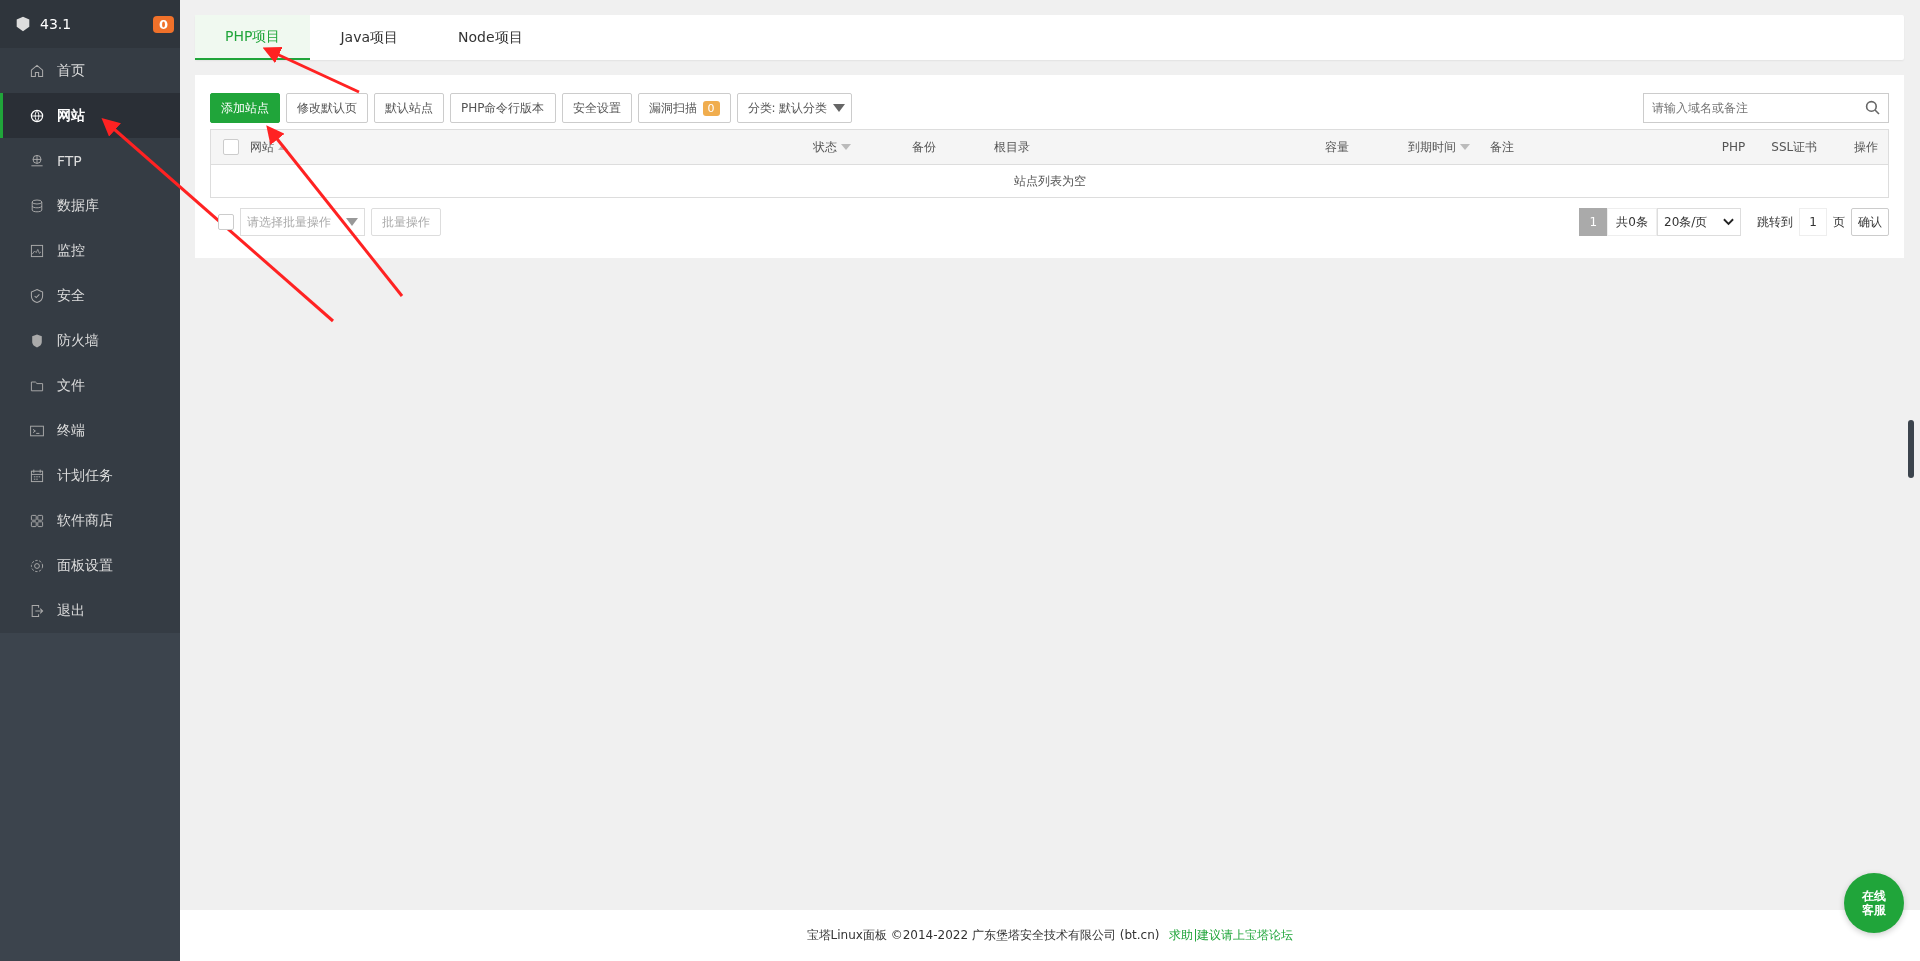 This screenshot has width=1920, height=961. I want to click on database-icon, so click(37, 205).